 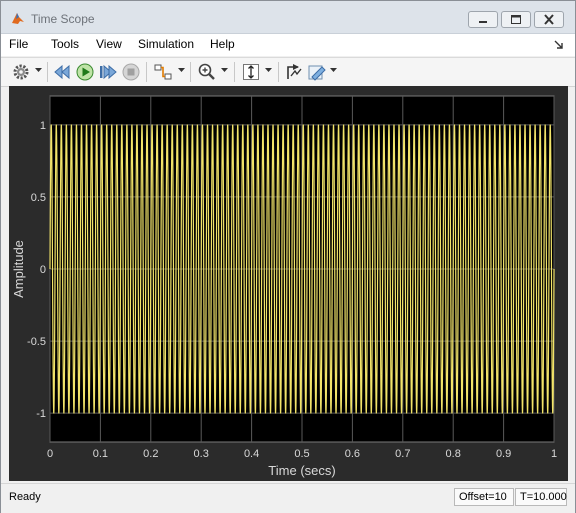 I want to click on stop-button, so click(x=131, y=72).